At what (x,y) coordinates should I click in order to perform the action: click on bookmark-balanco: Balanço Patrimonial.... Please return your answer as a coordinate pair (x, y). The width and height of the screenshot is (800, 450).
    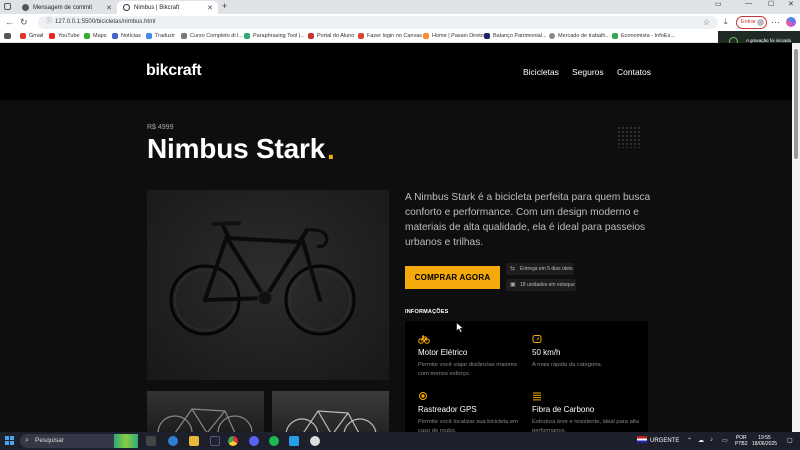
    Looking at the image, I should click on (515, 36).